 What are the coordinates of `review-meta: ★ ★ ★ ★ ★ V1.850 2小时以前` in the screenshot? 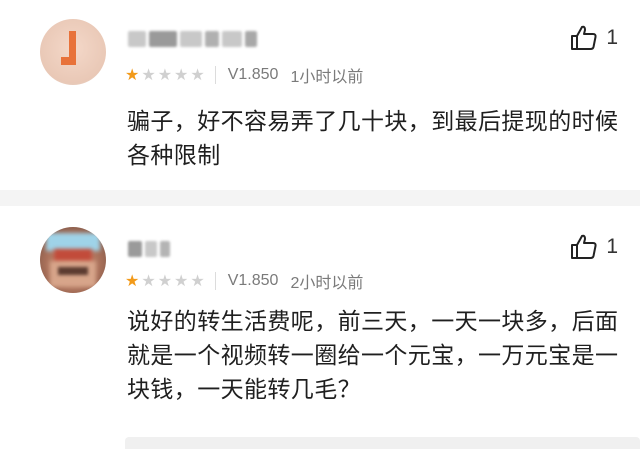 It's located at (244, 281).